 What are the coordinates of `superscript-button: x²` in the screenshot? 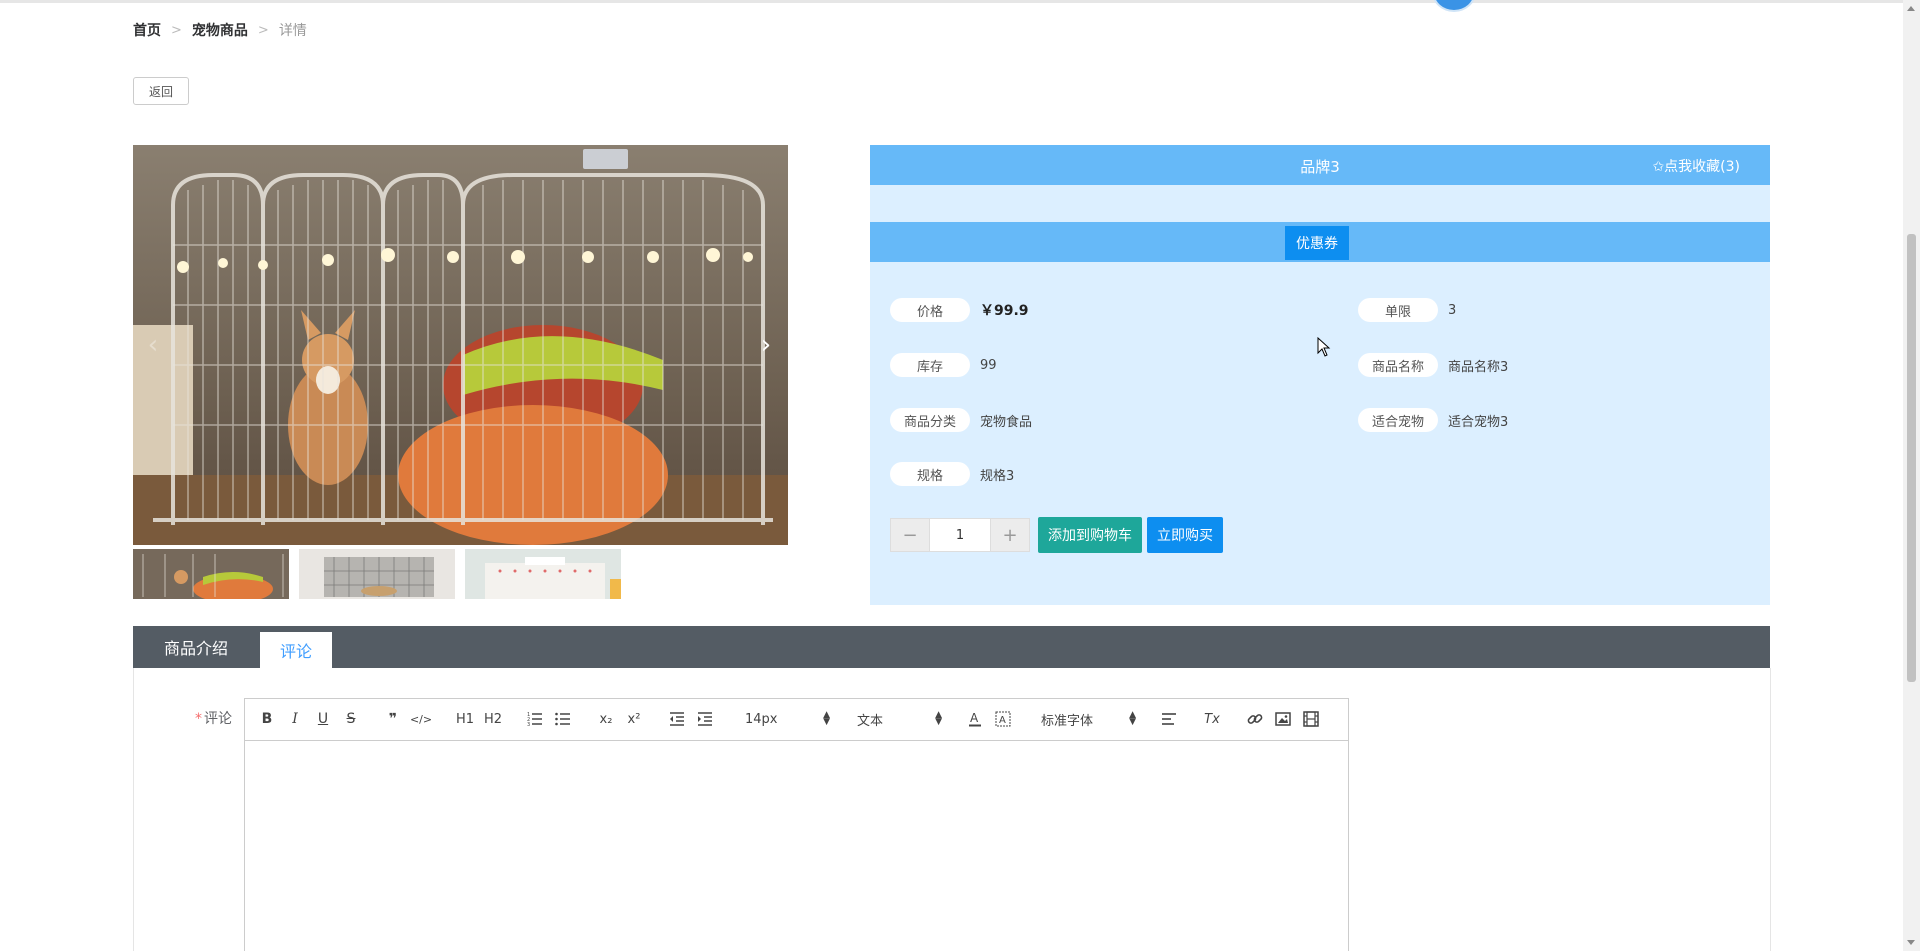 It's located at (634, 719).